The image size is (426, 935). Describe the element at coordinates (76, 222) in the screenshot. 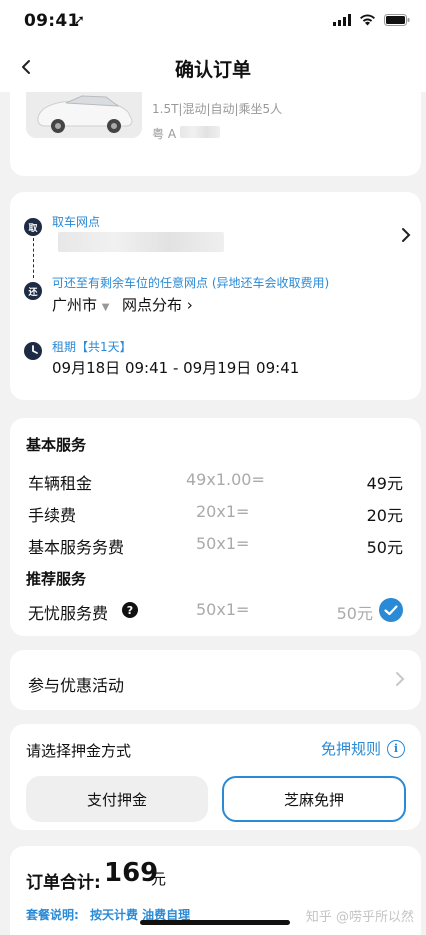

I see `pickup-label: 取车网点` at that location.